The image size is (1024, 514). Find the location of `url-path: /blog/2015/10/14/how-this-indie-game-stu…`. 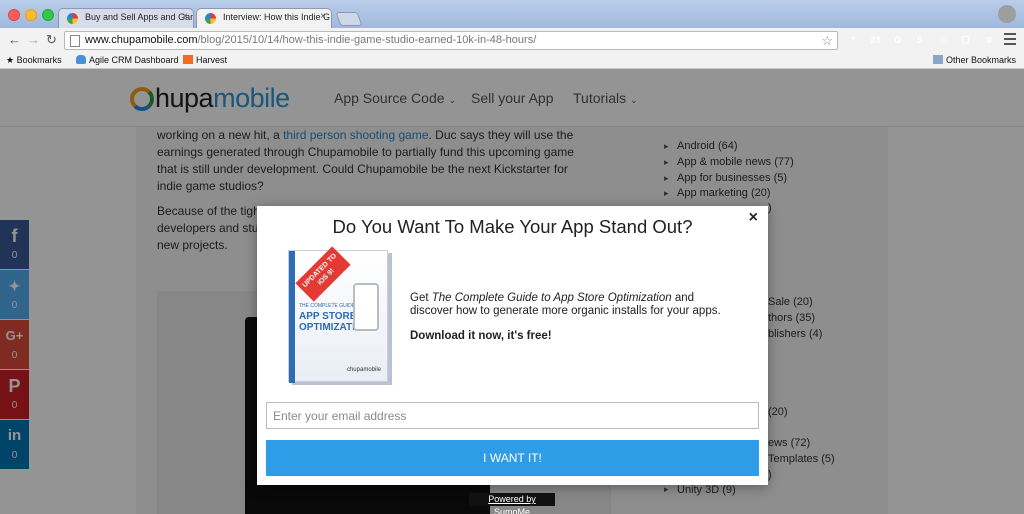

url-path: /blog/2015/10/14/how-this-indie-game-stu… is located at coordinates (367, 40).